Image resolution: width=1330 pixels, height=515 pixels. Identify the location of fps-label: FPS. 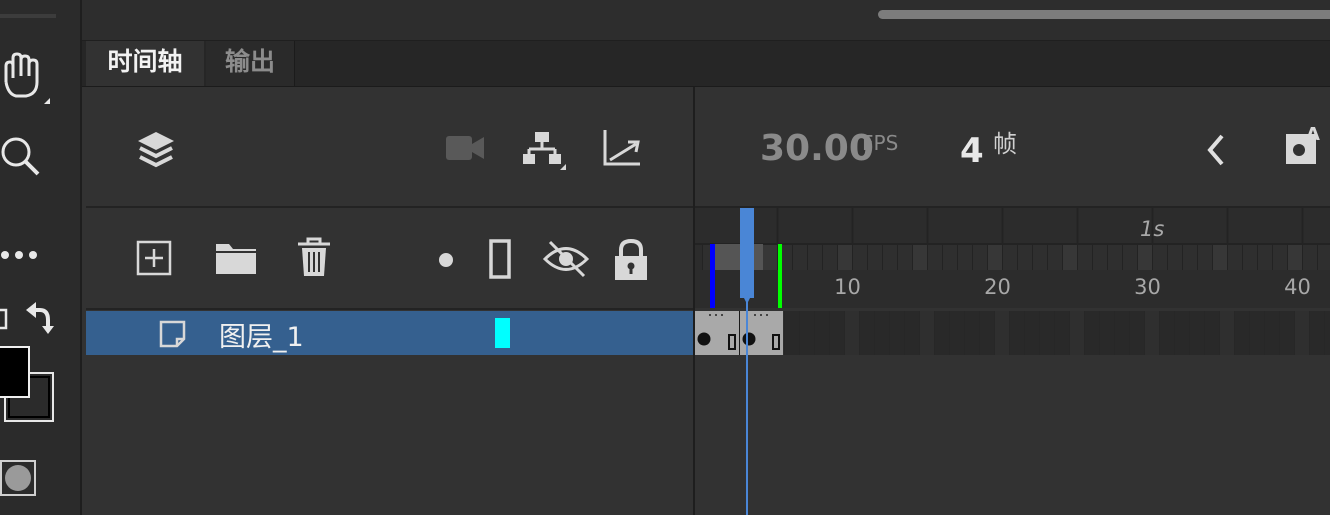
(880, 143).